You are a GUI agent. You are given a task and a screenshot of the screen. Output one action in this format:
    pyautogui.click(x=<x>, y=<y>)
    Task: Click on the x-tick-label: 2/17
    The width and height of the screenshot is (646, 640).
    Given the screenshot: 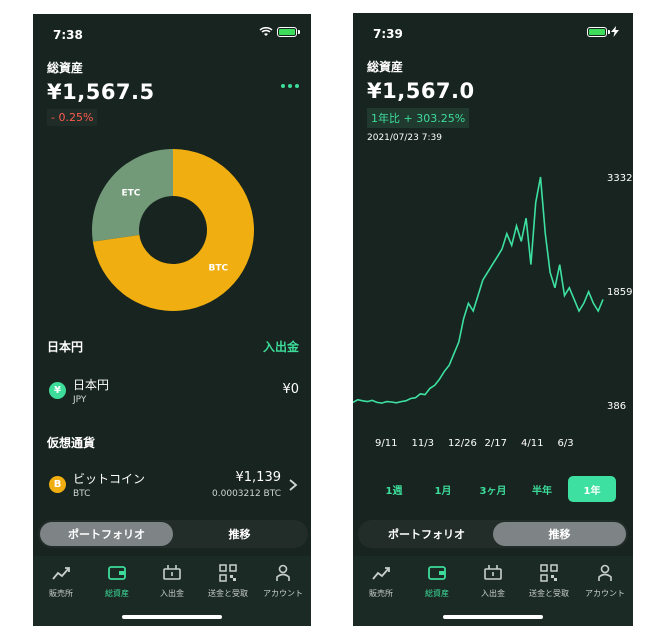 What is the action you would take?
    pyautogui.click(x=496, y=443)
    